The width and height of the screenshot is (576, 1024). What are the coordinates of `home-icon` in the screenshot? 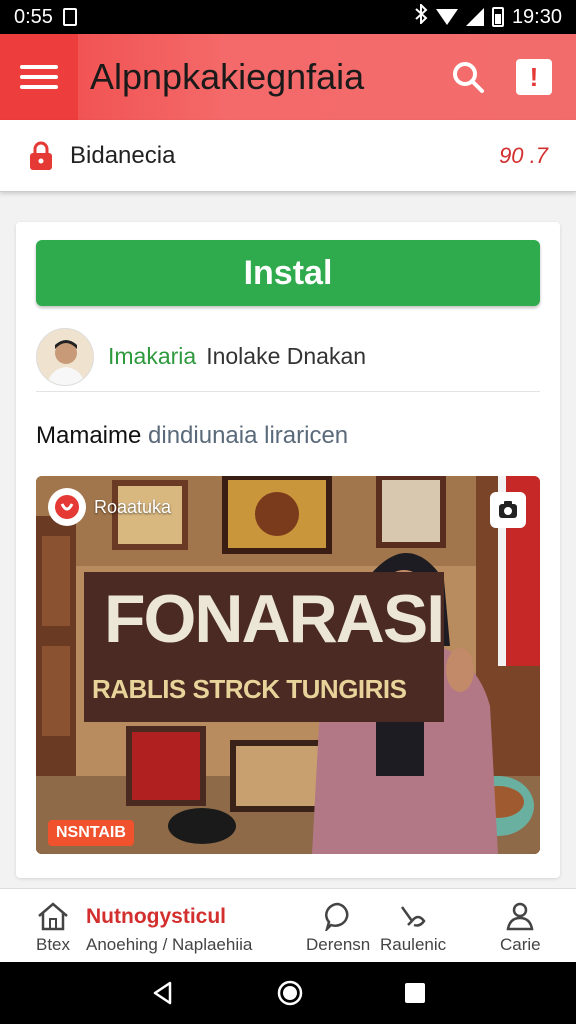 It's located at (53, 916).